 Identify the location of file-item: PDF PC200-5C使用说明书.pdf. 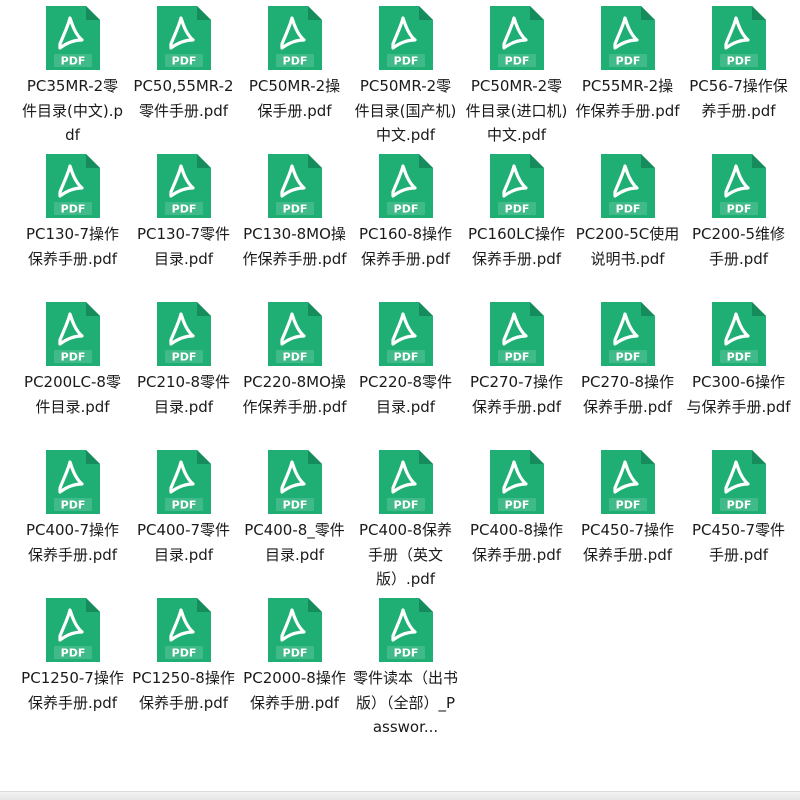
(627, 222).